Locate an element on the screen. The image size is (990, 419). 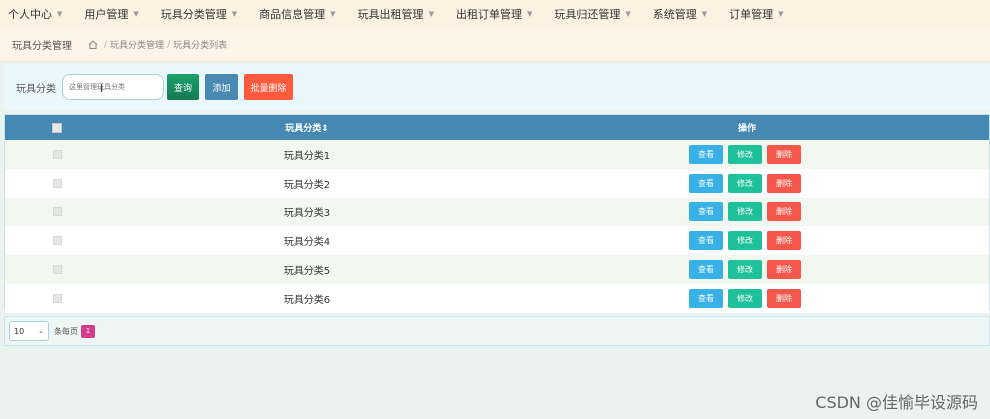
breadcrumb-bar: 玩具分类管理 / 玩具分类管理 / 玩具分类列表 is located at coordinates (495, 45).